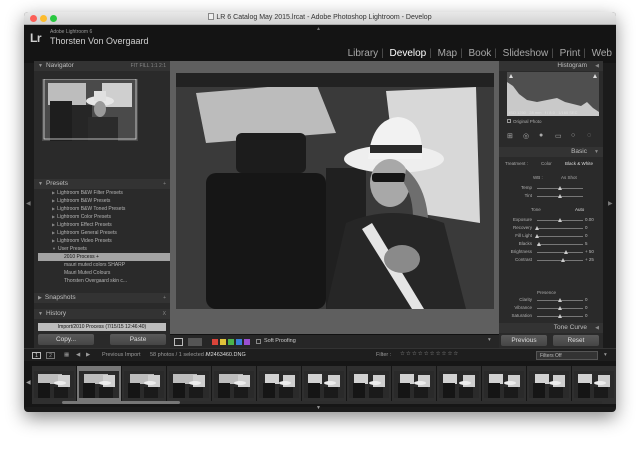 The height and width of the screenshot is (465, 640). Describe the element at coordinates (66, 355) in the screenshot. I see `grid-icon: ▦` at that location.